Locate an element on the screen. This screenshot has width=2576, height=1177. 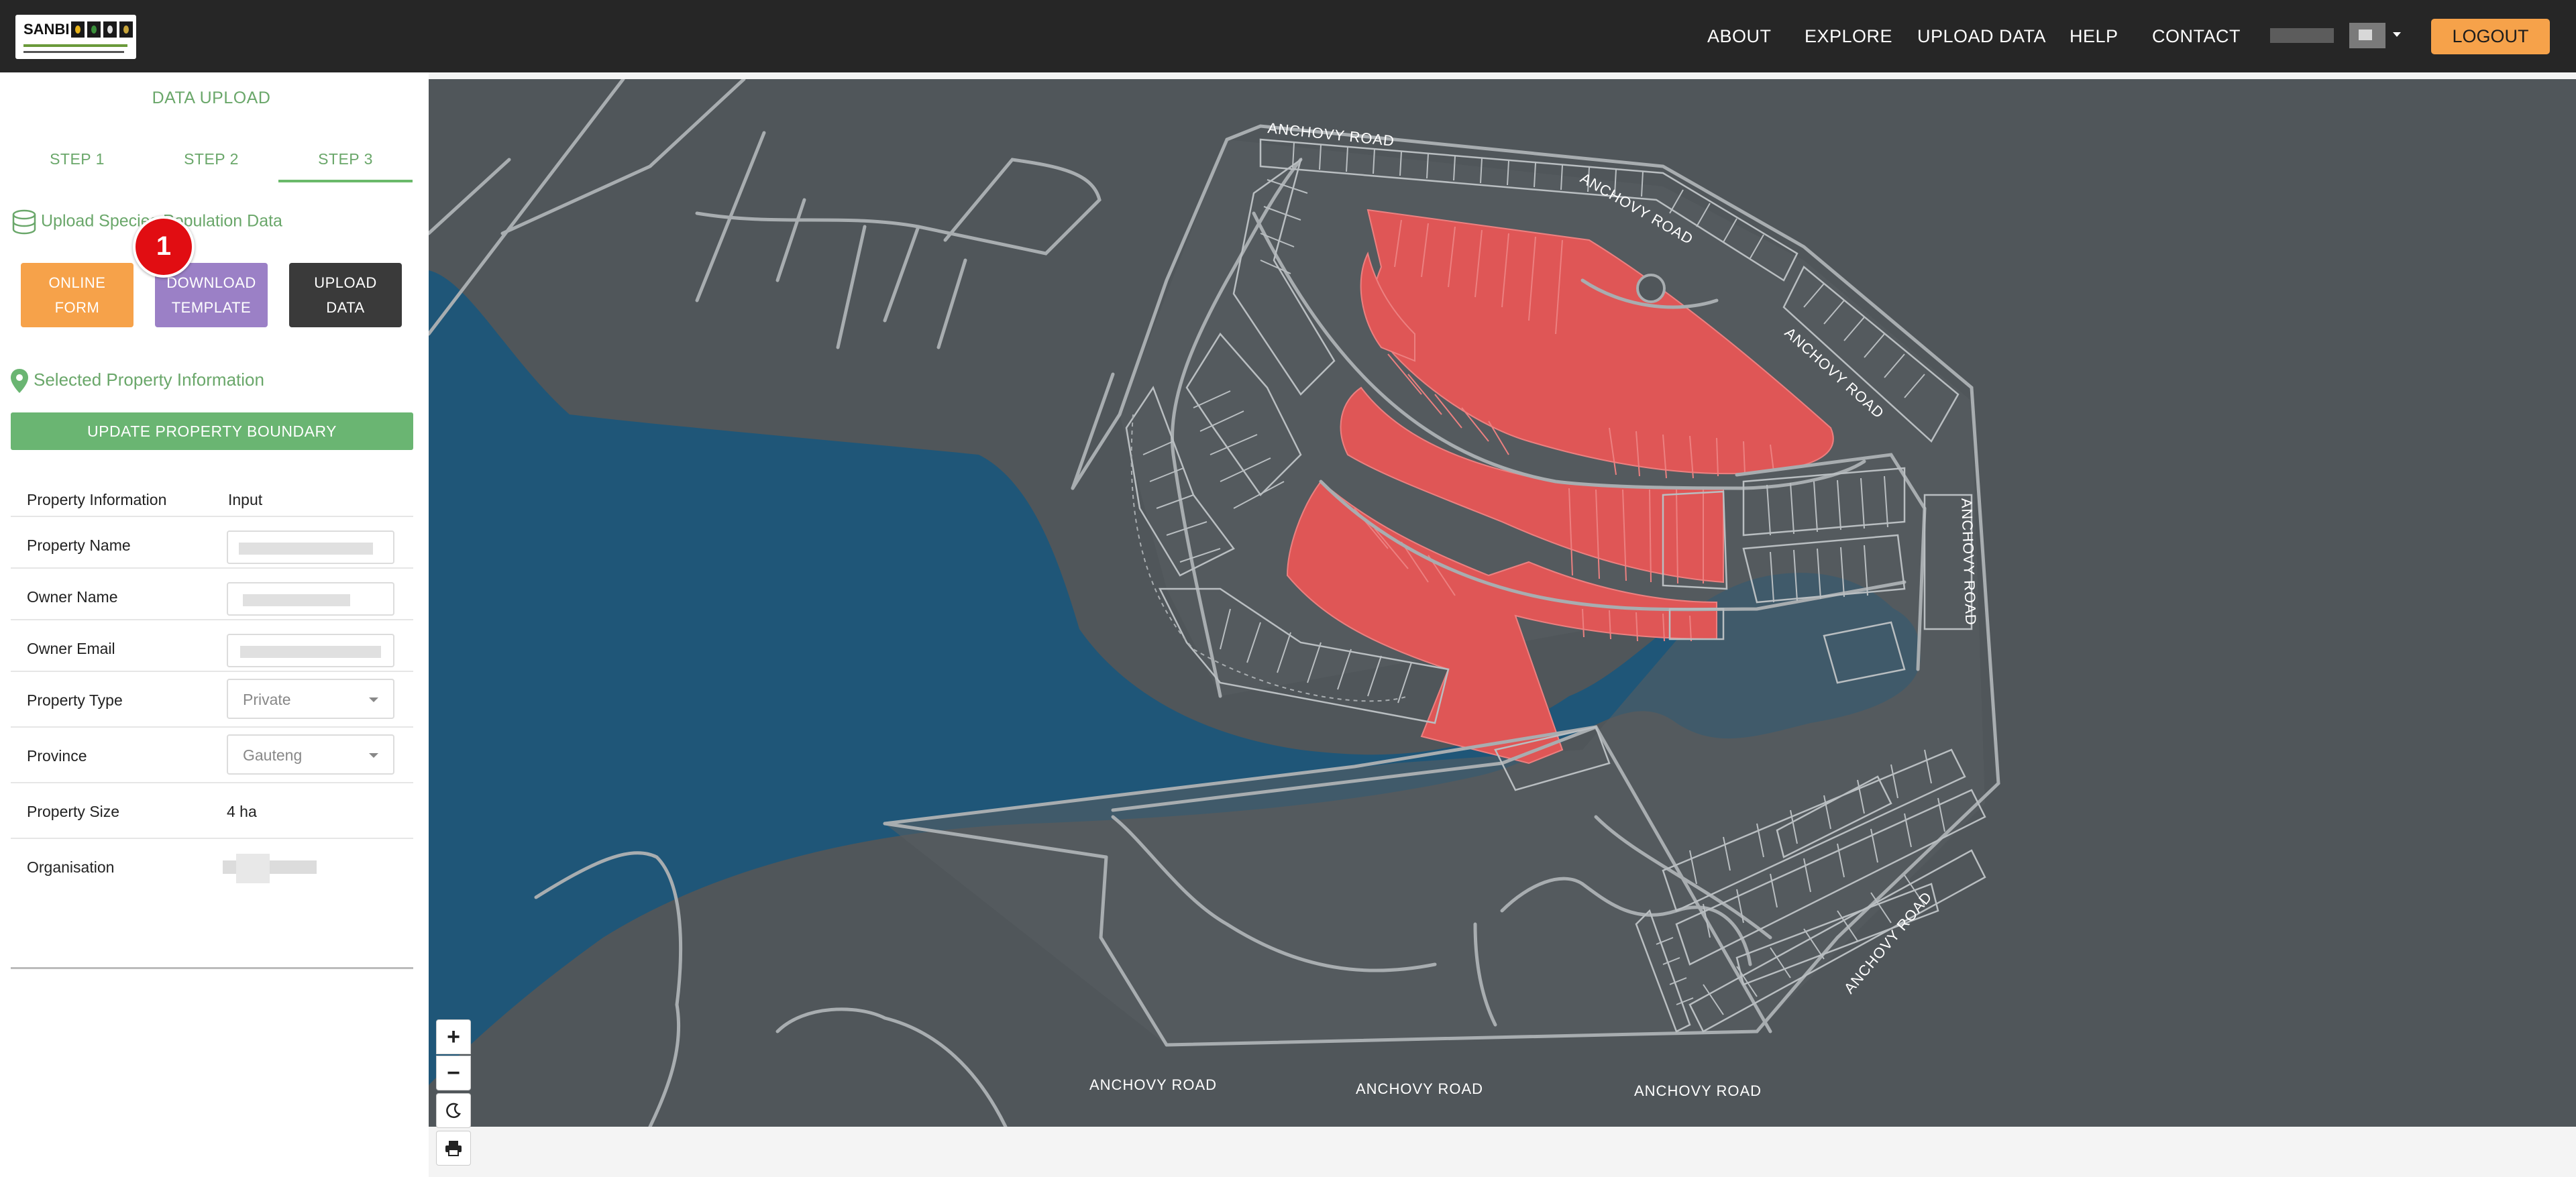
column-header: Property Information is located at coordinates (97, 499).